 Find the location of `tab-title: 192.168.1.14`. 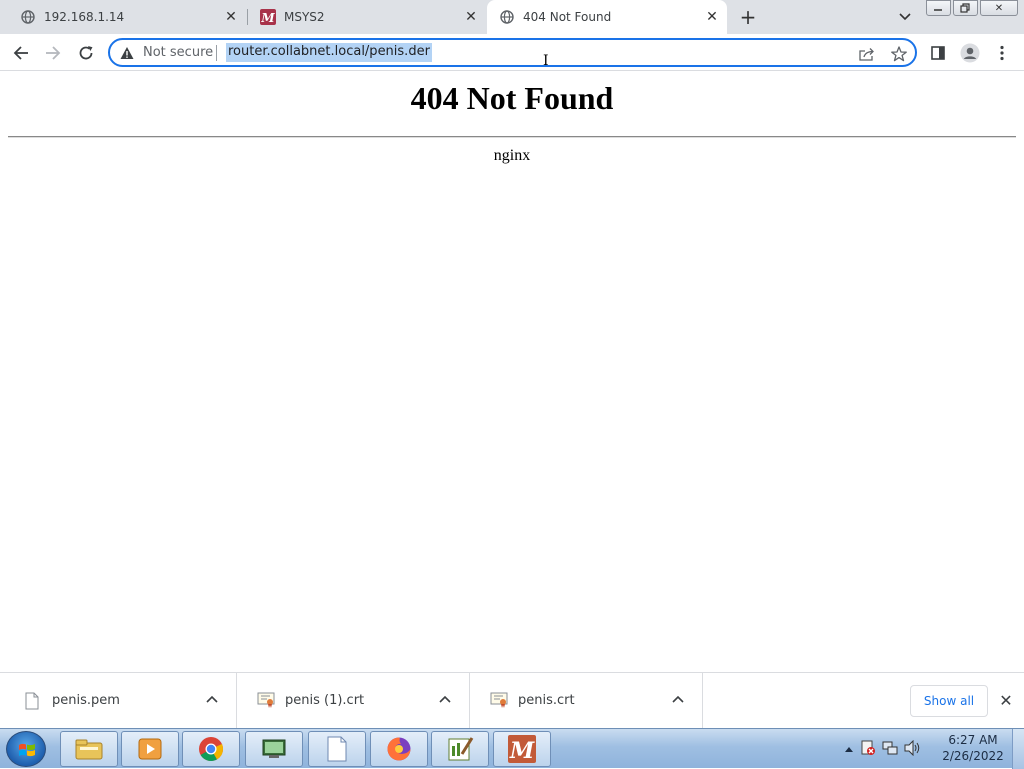

tab-title: 192.168.1.14 is located at coordinates (84, 17).